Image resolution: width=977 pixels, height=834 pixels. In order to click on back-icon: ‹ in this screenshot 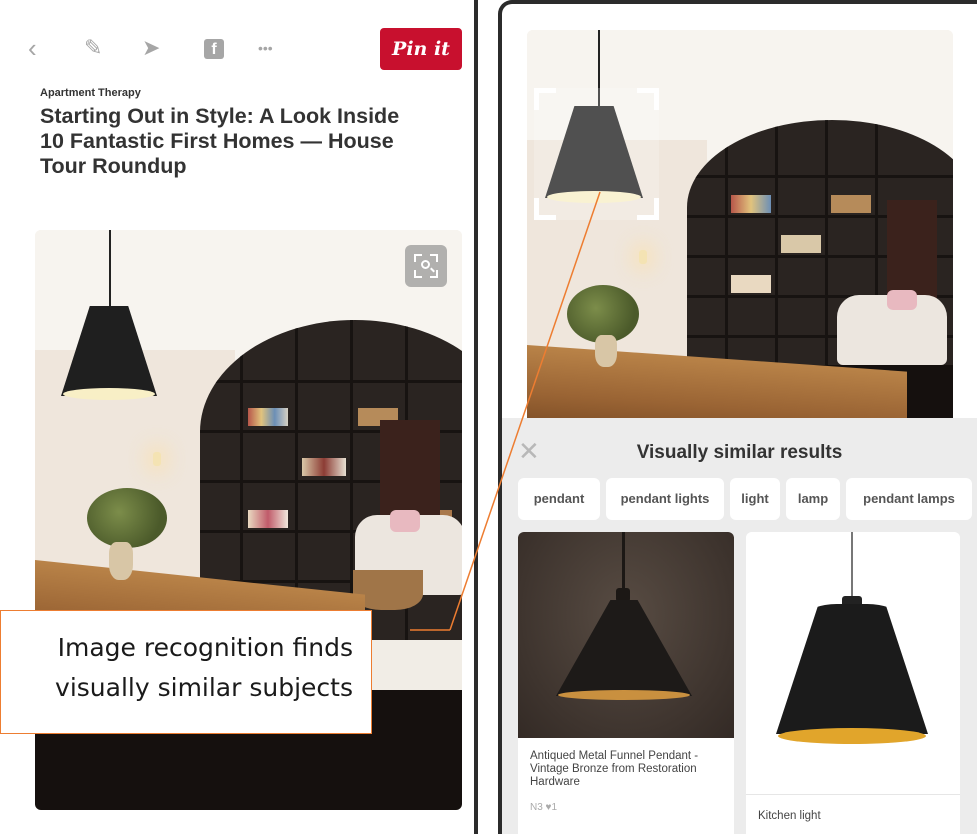, I will do `click(32, 48)`.